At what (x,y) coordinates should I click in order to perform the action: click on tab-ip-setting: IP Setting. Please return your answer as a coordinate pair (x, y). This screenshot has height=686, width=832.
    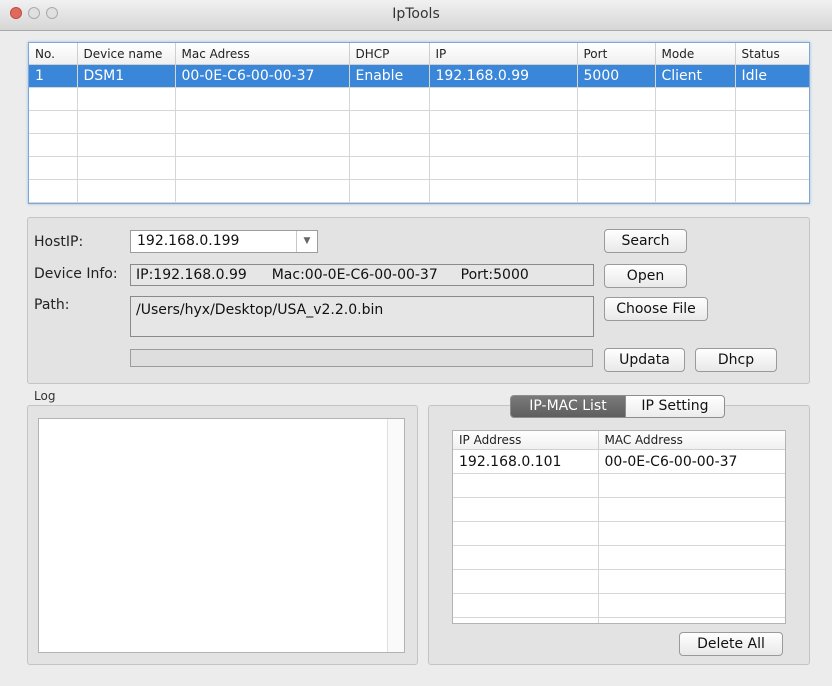
    Looking at the image, I should click on (675, 406).